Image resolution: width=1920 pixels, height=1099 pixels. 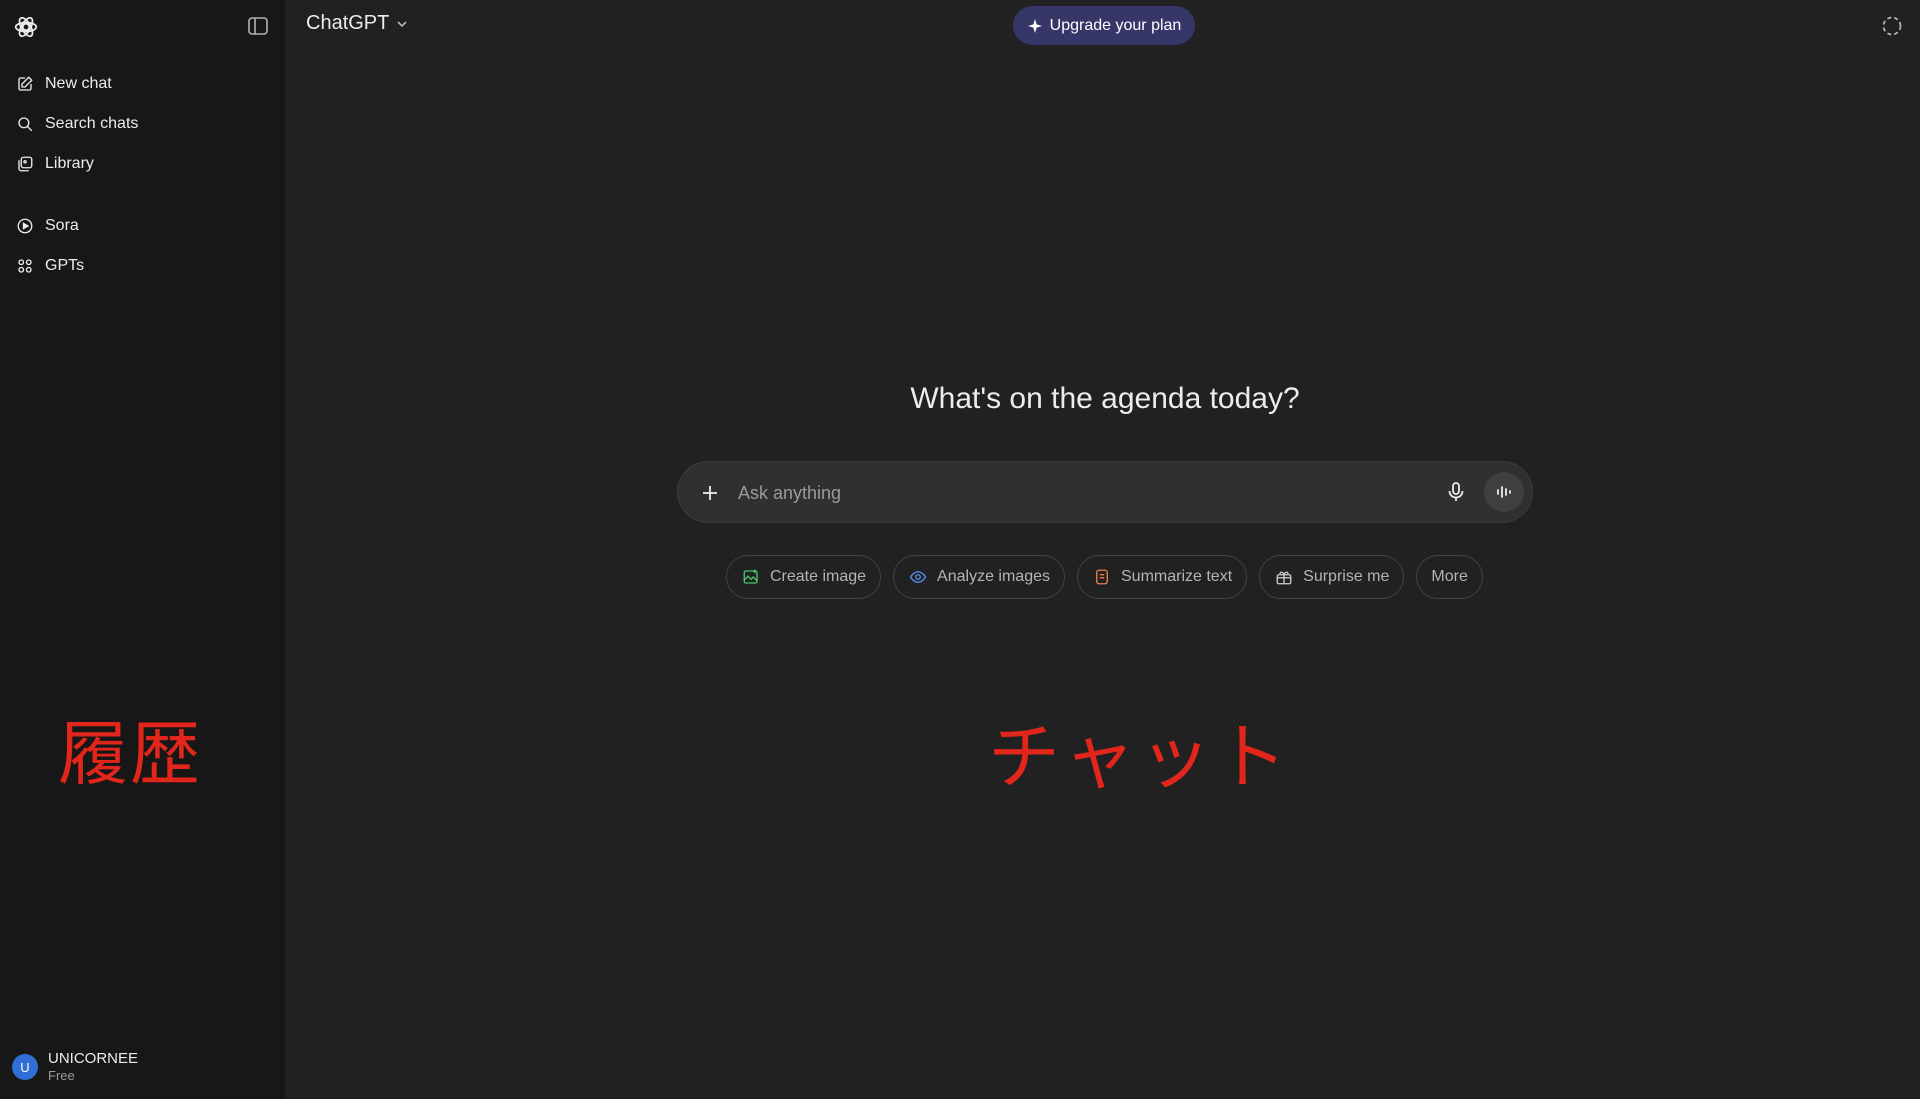 I want to click on sidebar-header, so click(x=142, y=26).